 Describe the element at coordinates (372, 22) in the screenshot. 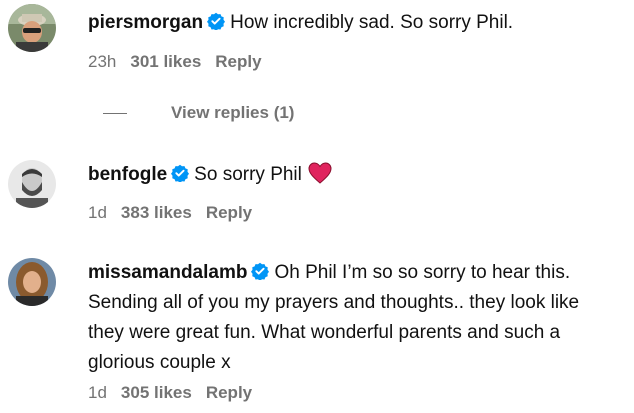

I see `comment-text: How incredibly sad. So sorry Phil.` at that location.